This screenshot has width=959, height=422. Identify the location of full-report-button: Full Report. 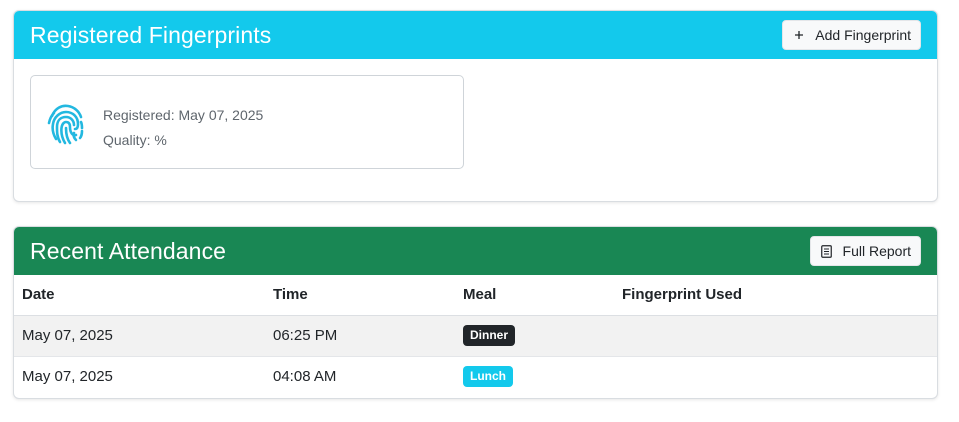
(865, 251).